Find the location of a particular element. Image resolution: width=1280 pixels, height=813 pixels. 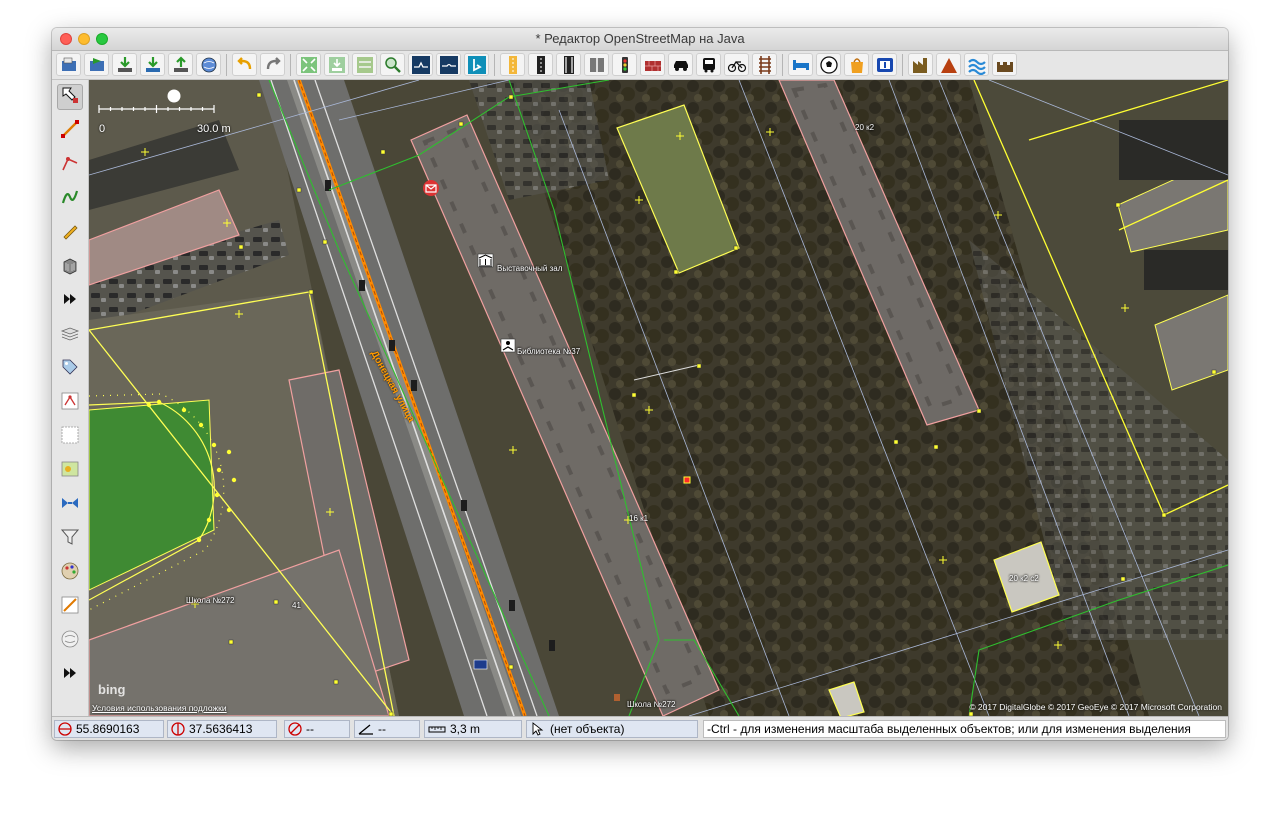

heading-field: -- is located at coordinates (317, 729).